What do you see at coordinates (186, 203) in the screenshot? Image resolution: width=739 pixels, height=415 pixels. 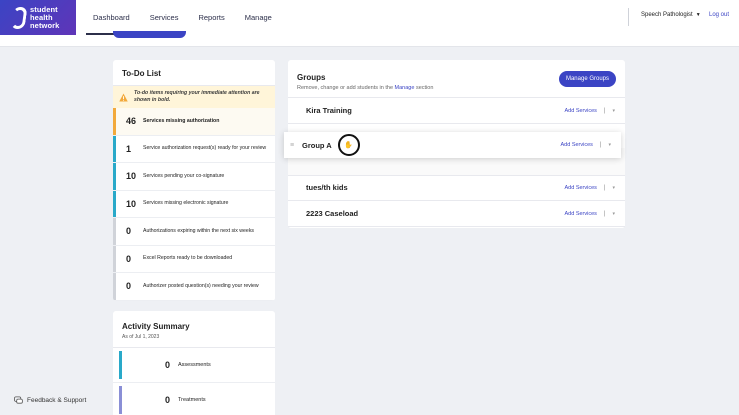 I see `todo-label: Services missing electronic signature` at bounding box center [186, 203].